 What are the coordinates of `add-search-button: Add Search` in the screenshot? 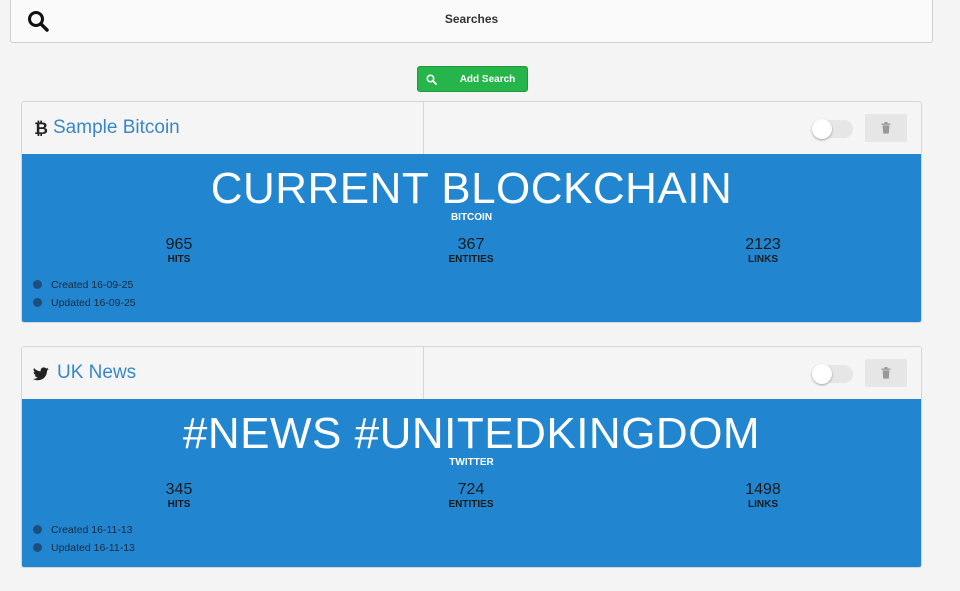 It's located at (472, 79).